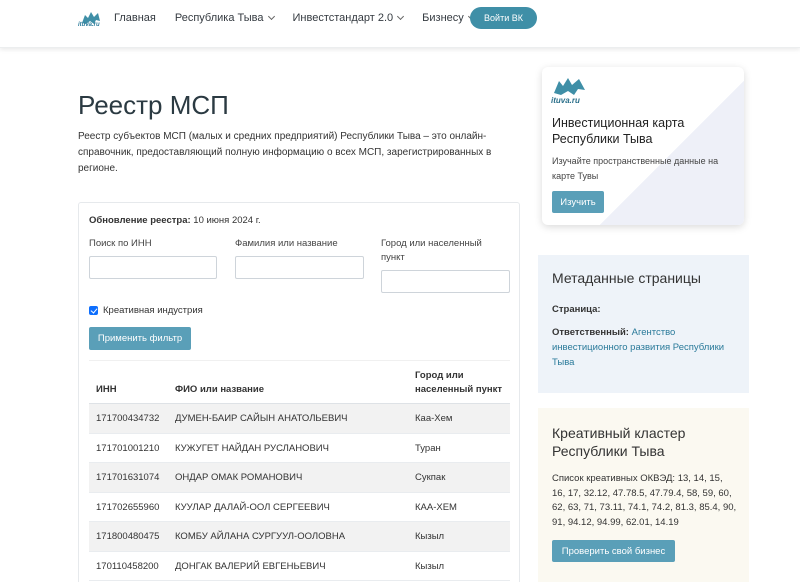  Describe the element at coordinates (349, 18) in the screenshot. I see `nav-item-investstandard: Инвестстандарт 2.0` at that location.